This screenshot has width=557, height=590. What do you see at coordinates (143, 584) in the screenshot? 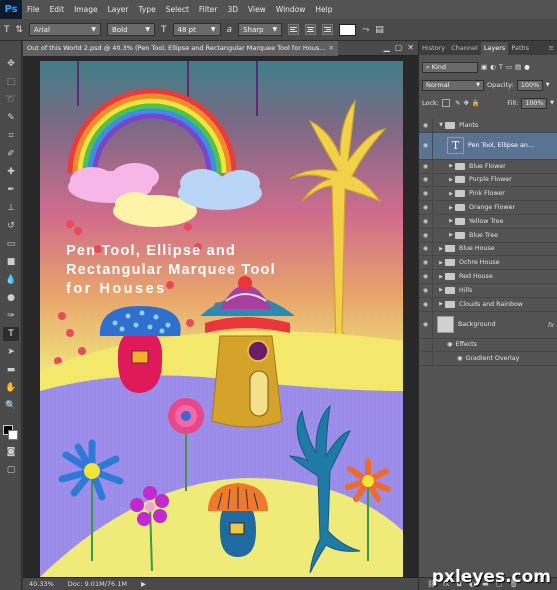
I see `status-arrow-icon: ▶` at bounding box center [143, 584].